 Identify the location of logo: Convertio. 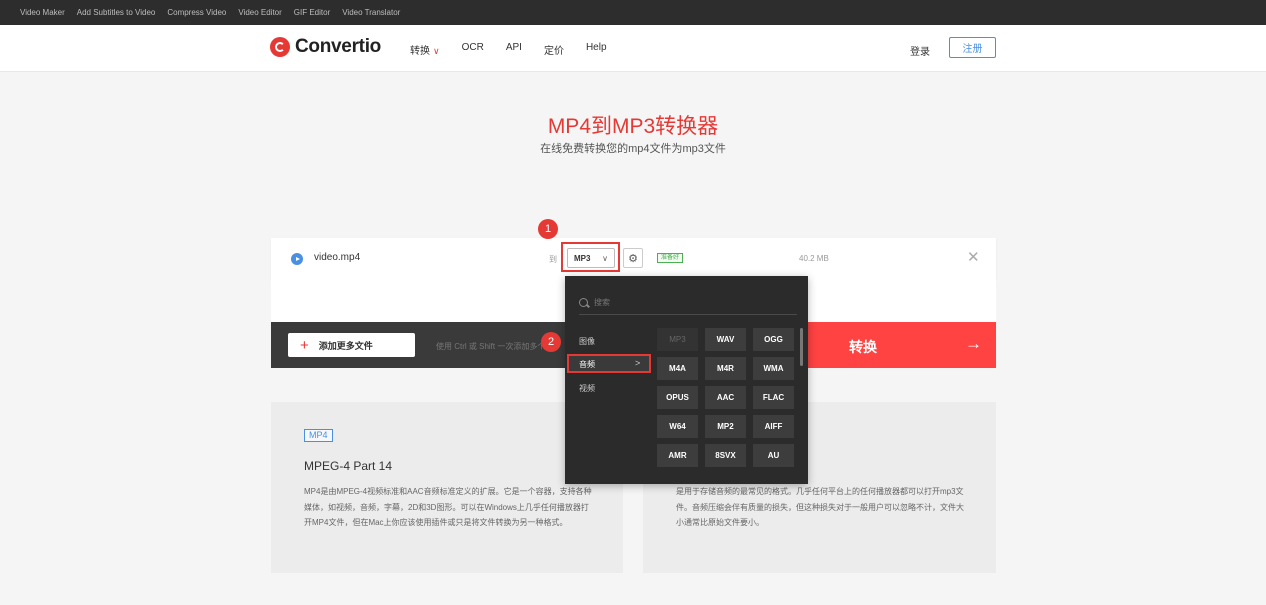
(325, 47).